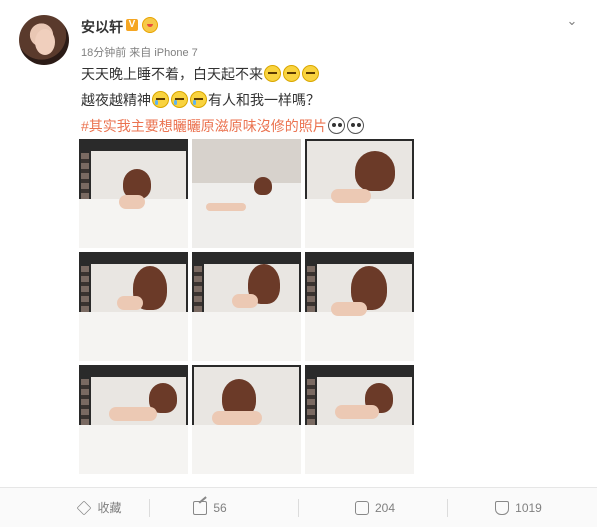  I want to click on hashtag-link: #其实我主要想曬曬原滋原味沒修的照片, so click(204, 126).